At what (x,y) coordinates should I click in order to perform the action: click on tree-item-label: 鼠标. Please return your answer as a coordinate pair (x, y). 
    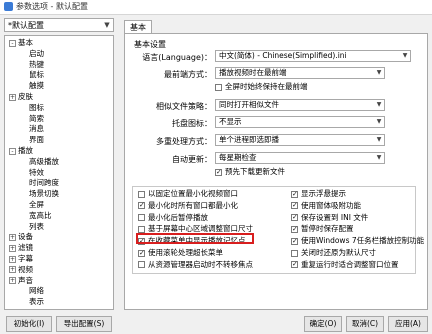
    Looking at the image, I should click on (36, 75).